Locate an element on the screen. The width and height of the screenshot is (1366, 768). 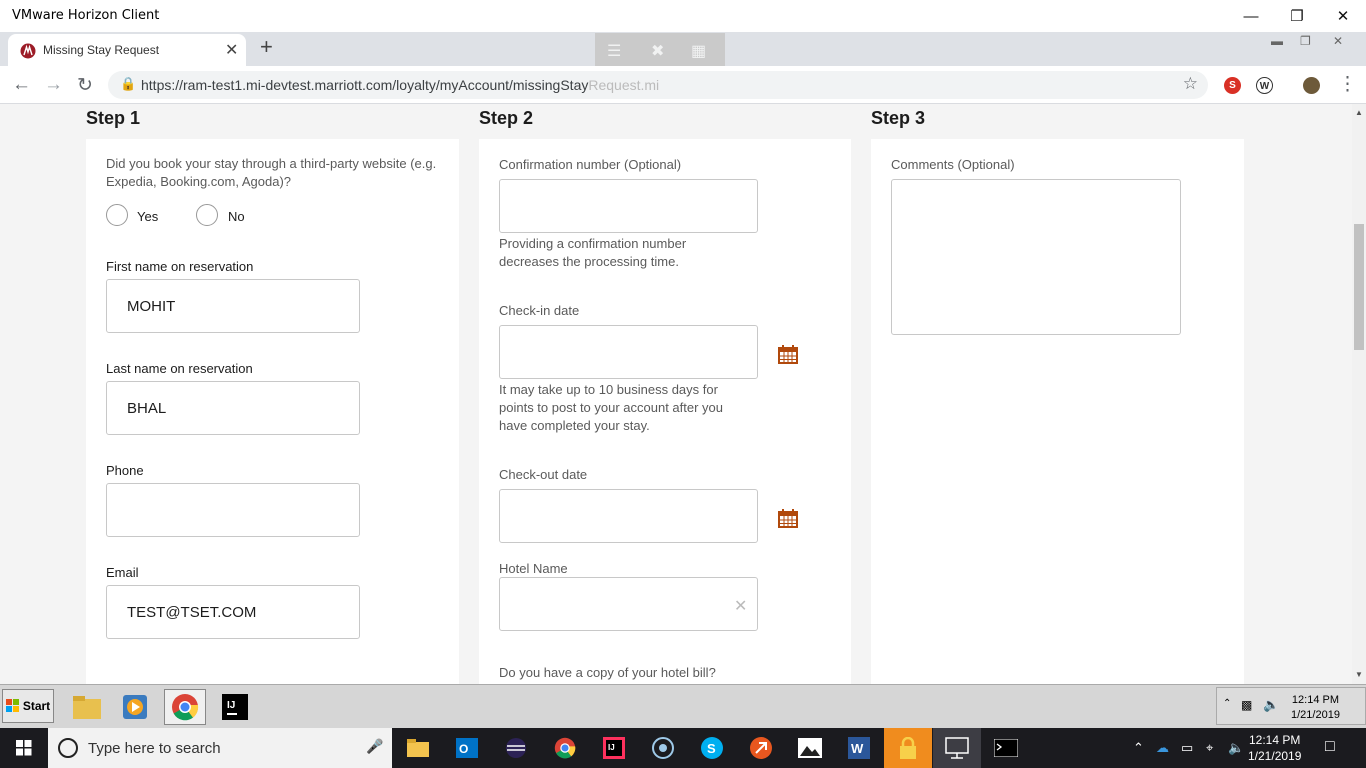
radio-yes-label: Yes is located at coordinates (148, 216).